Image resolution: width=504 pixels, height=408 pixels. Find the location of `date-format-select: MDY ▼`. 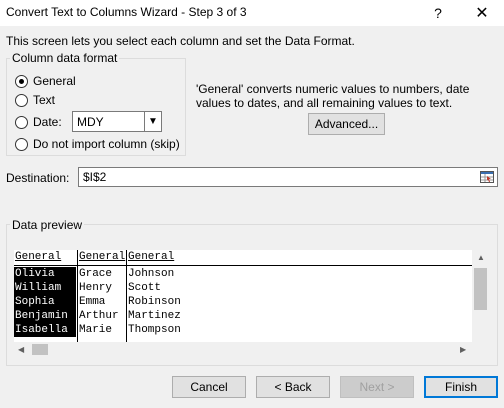

date-format-select: MDY ▼ is located at coordinates (117, 121).